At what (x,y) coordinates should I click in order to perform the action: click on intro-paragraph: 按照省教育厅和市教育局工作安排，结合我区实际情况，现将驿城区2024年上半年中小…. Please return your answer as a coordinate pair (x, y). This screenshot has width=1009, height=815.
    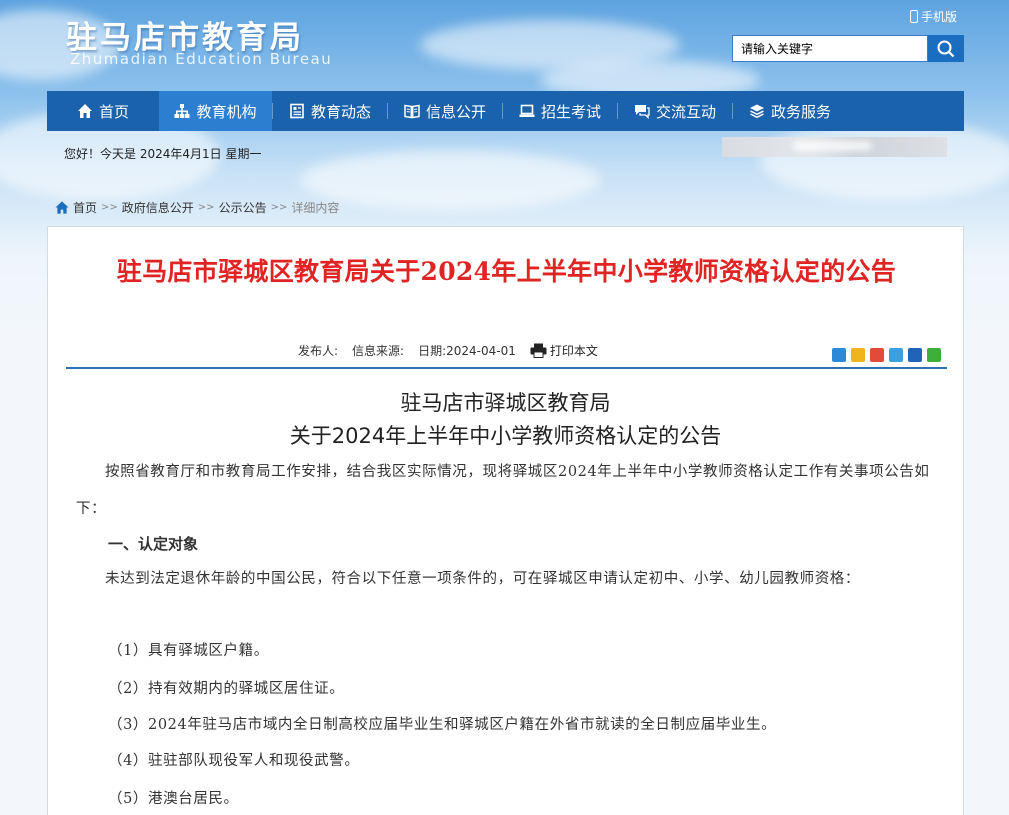
    Looking at the image, I should click on (503, 490).